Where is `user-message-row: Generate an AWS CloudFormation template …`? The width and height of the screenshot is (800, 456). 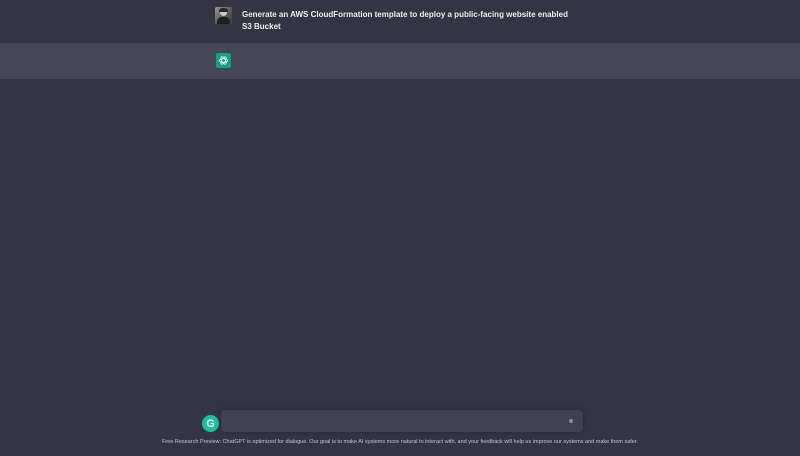
user-message-row: Generate an AWS CloudFormation template … is located at coordinates (400, 21).